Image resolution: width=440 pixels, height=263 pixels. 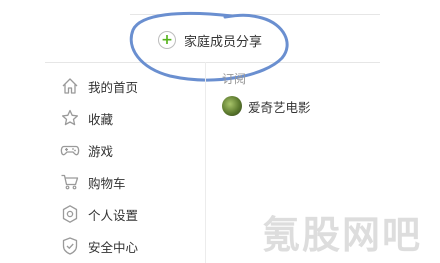 I want to click on sidebar-item-security: 安全中心, so click(x=99, y=246).